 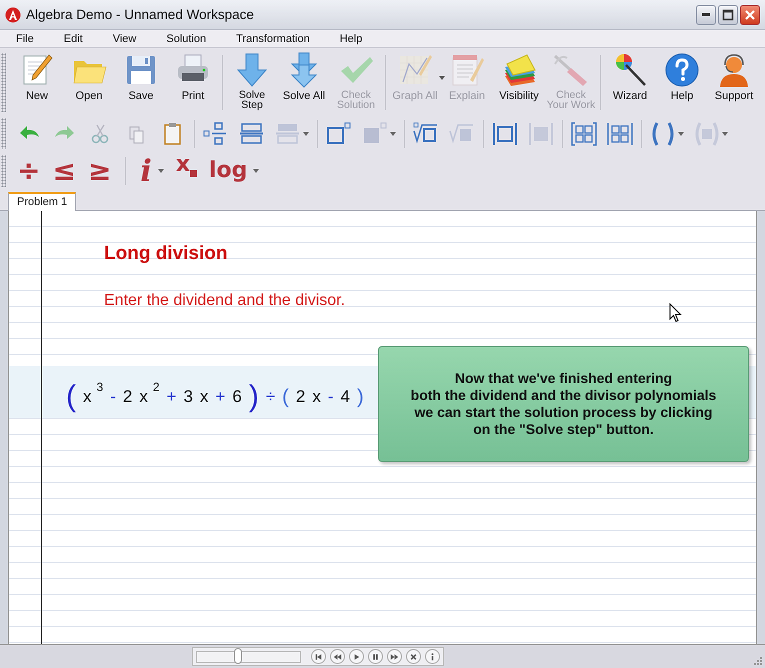 What do you see at coordinates (238, 656) in the screenshot?
I see `slider-thumb` at bounding box center [238, 656].